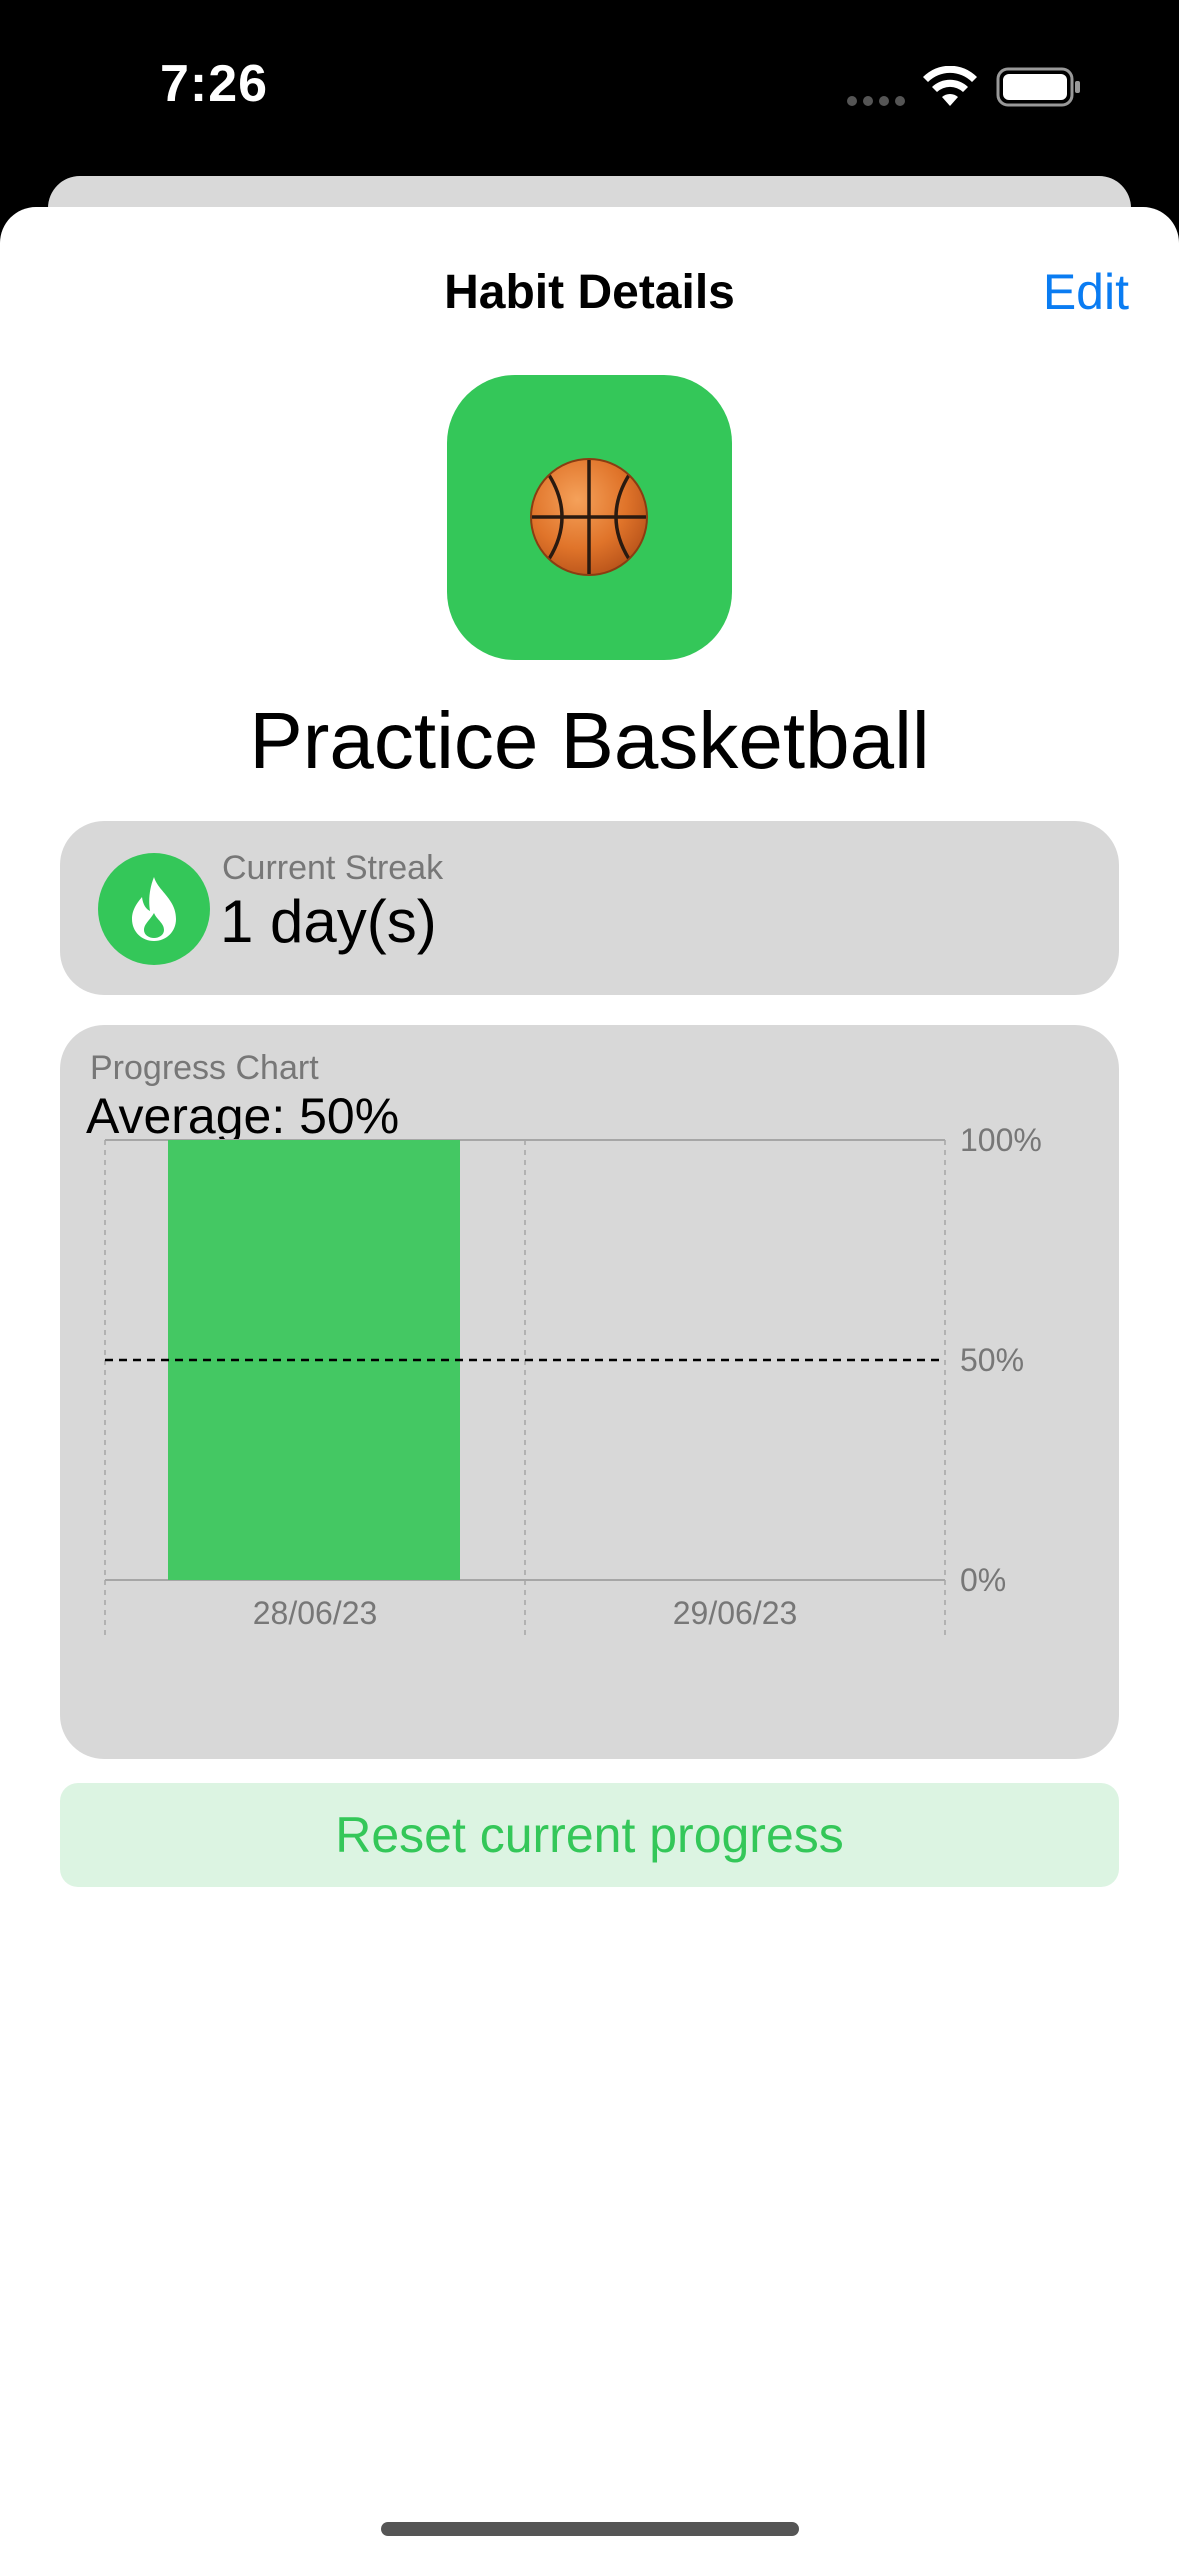 The image size is (1179, 2556). What do you see at coordinates (589, 88) in the screenshot?
I see `status-bar: 7:26` at bounding box center [589, 88].